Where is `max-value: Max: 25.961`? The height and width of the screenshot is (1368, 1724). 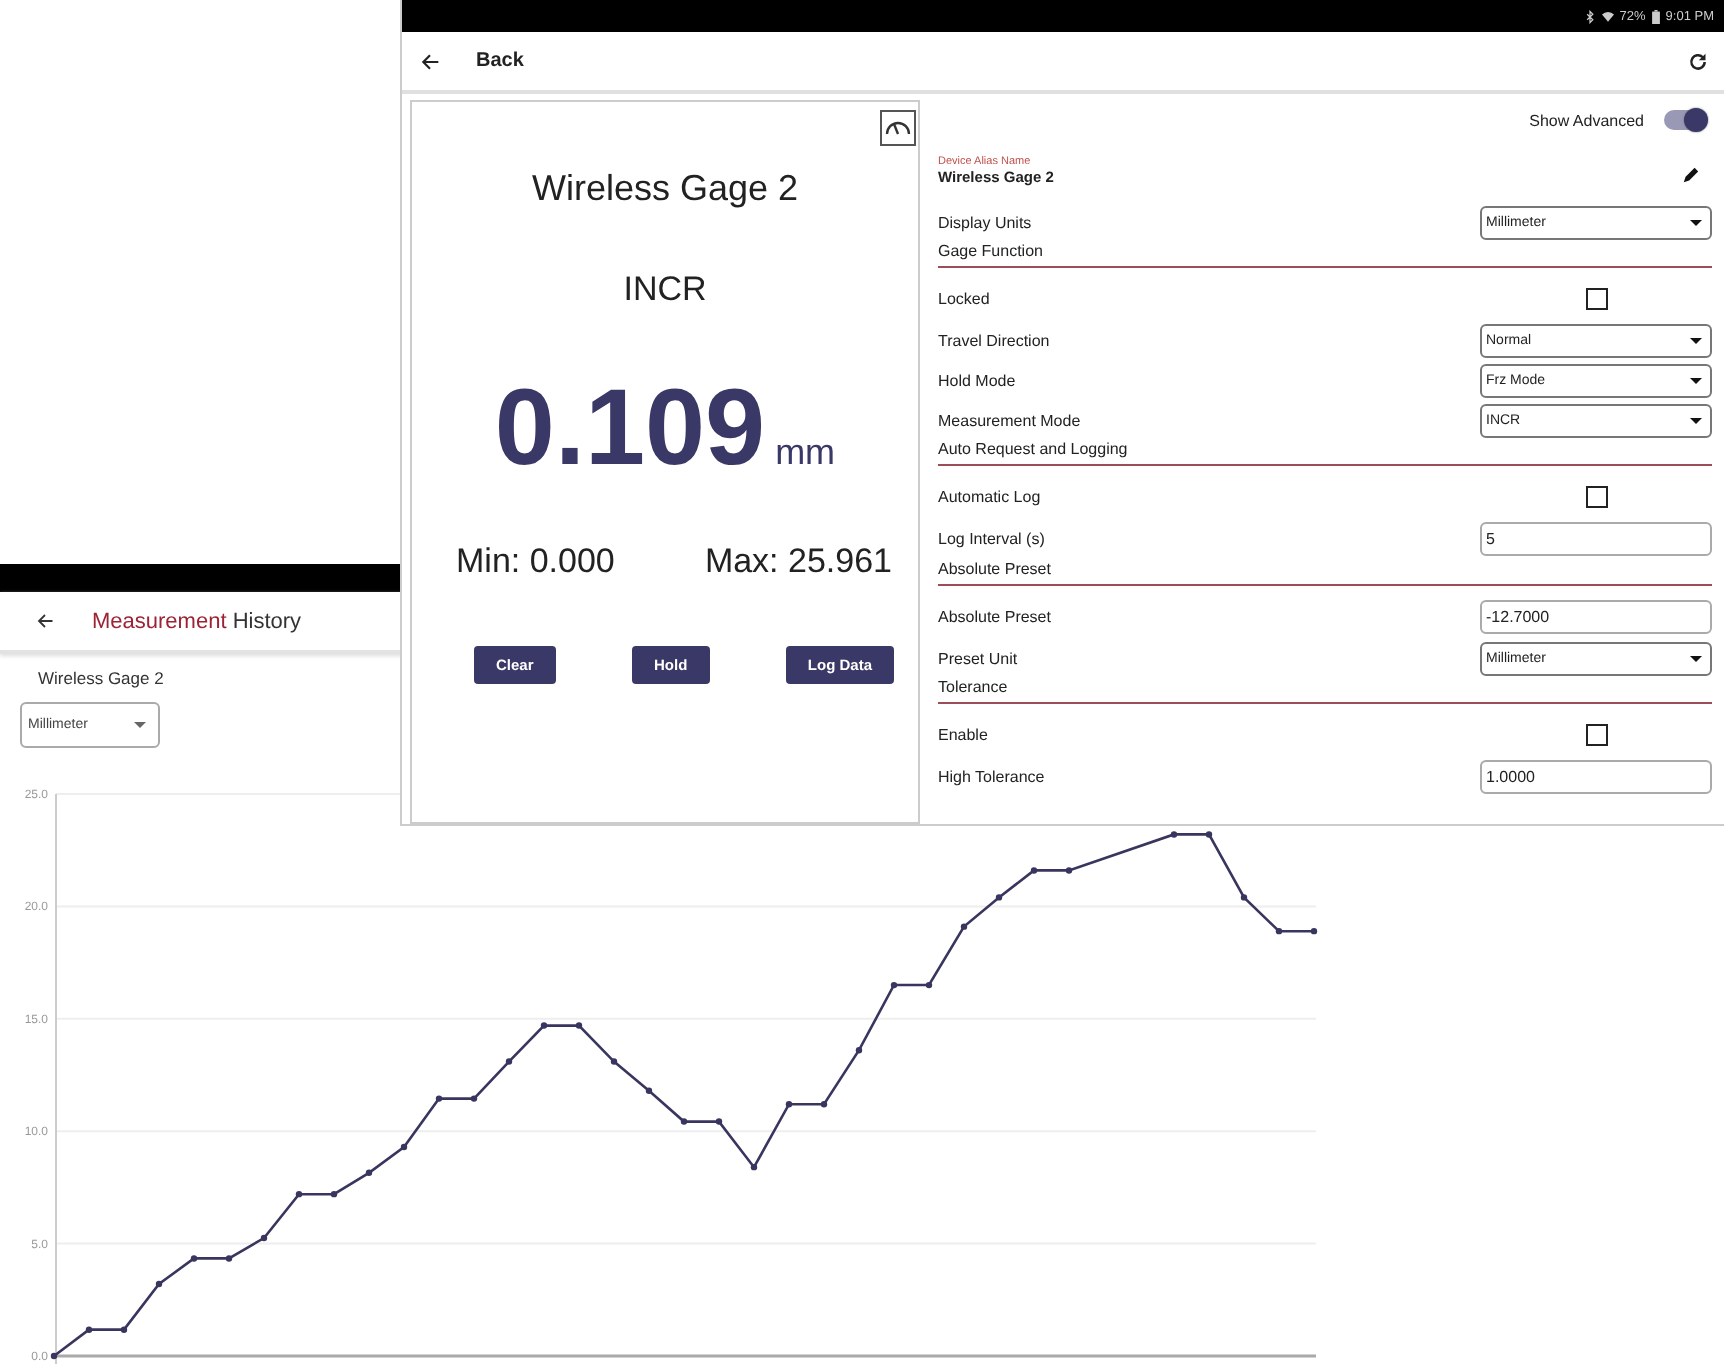 max-value: Max: 25.961 is located at coordinates (798, 562).